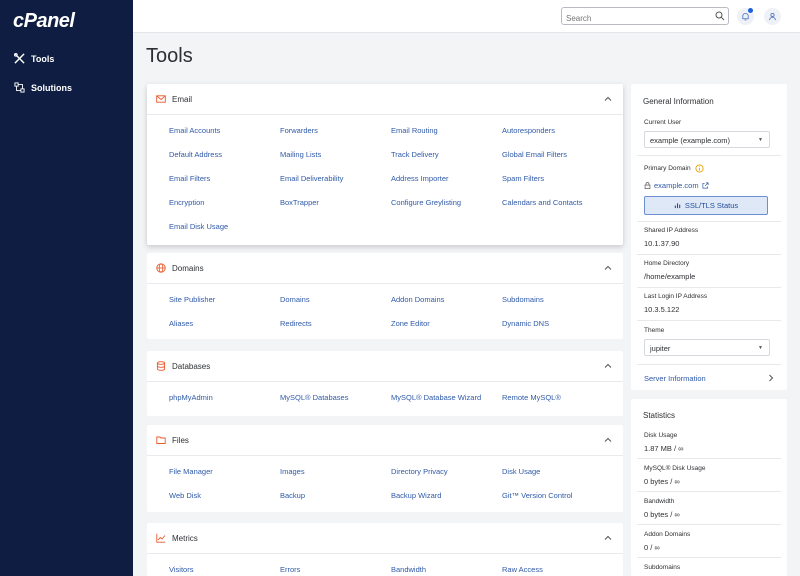 This screenshot has height=576, width=800. What do you see at coordinates (161, 538) in the screenshot?
I see `chart-line-icon` at bounding box center [161, 538].